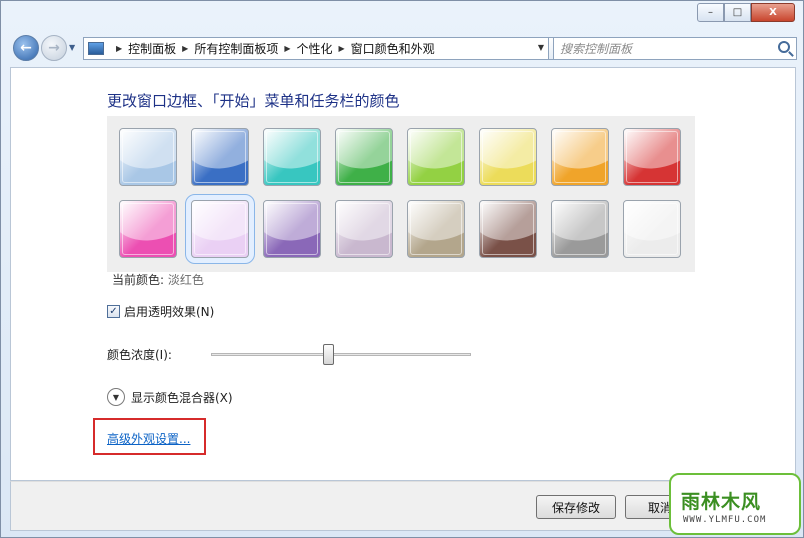 The width and height of the screenshot is (804, 538). I want to click on color-swatch-taupe, so click(436, 229).